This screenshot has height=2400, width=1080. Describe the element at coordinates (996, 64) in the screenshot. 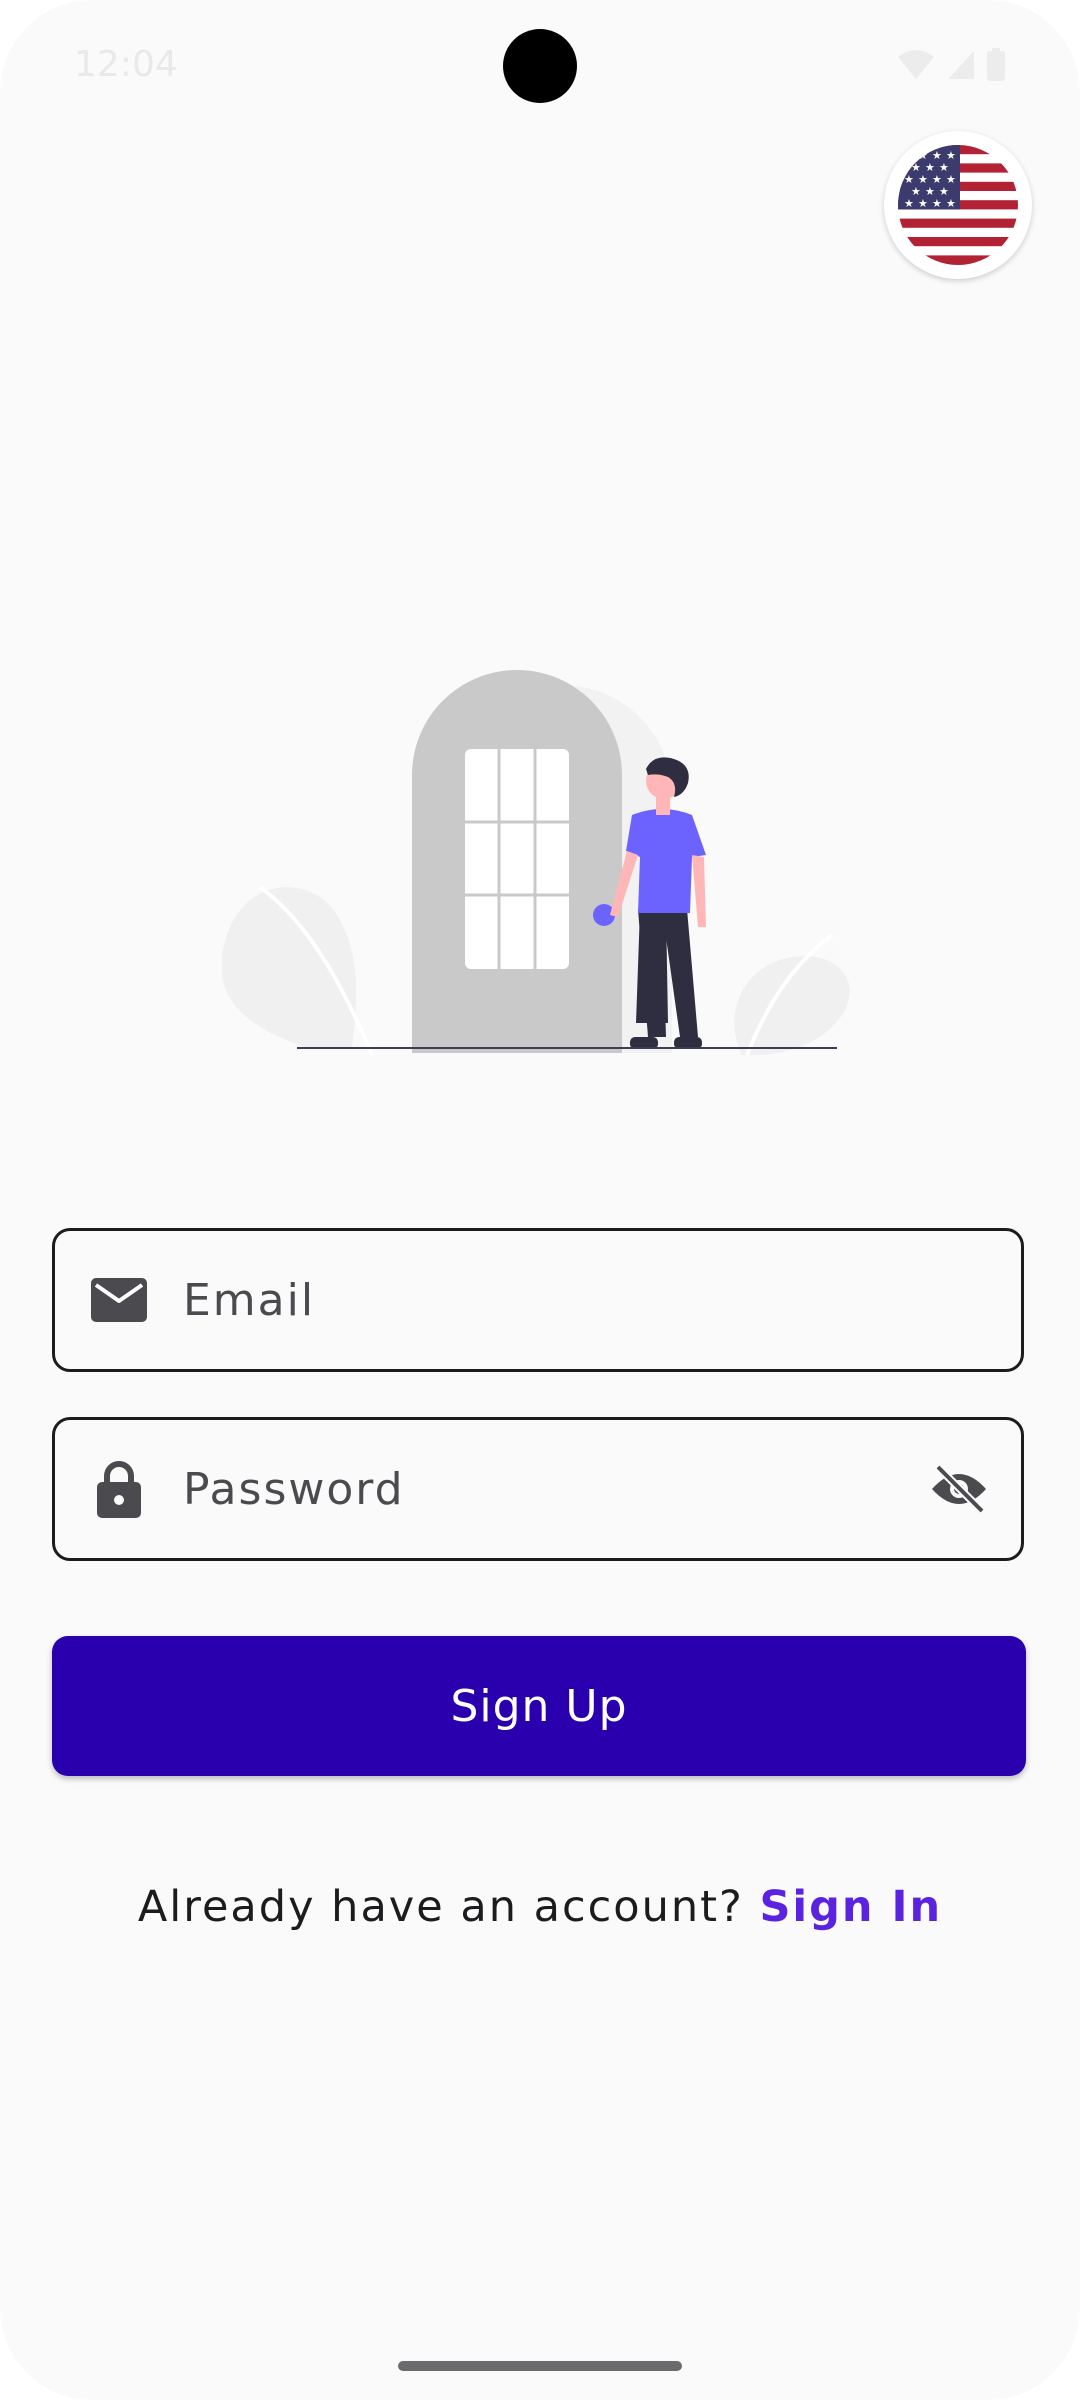

I see `battery-icon` at that location.